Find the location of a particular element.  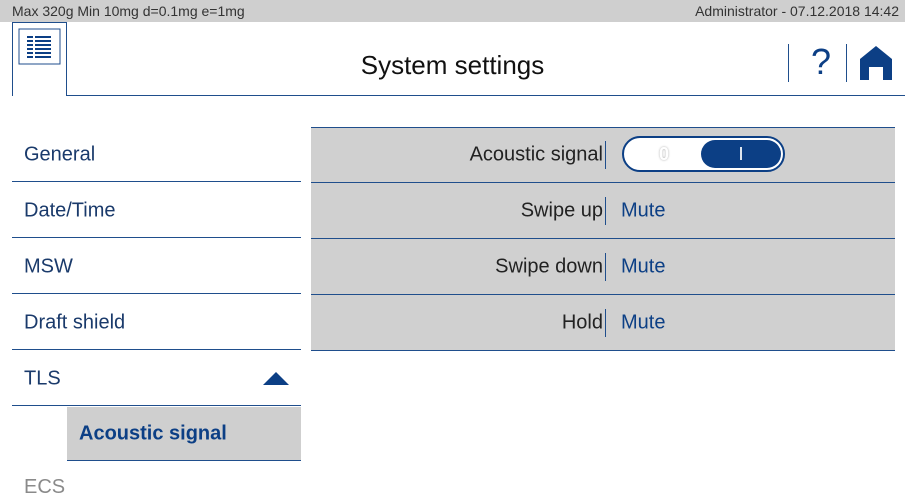

setting-row-hold: Hold Mute is located at coordinates (603, 323).